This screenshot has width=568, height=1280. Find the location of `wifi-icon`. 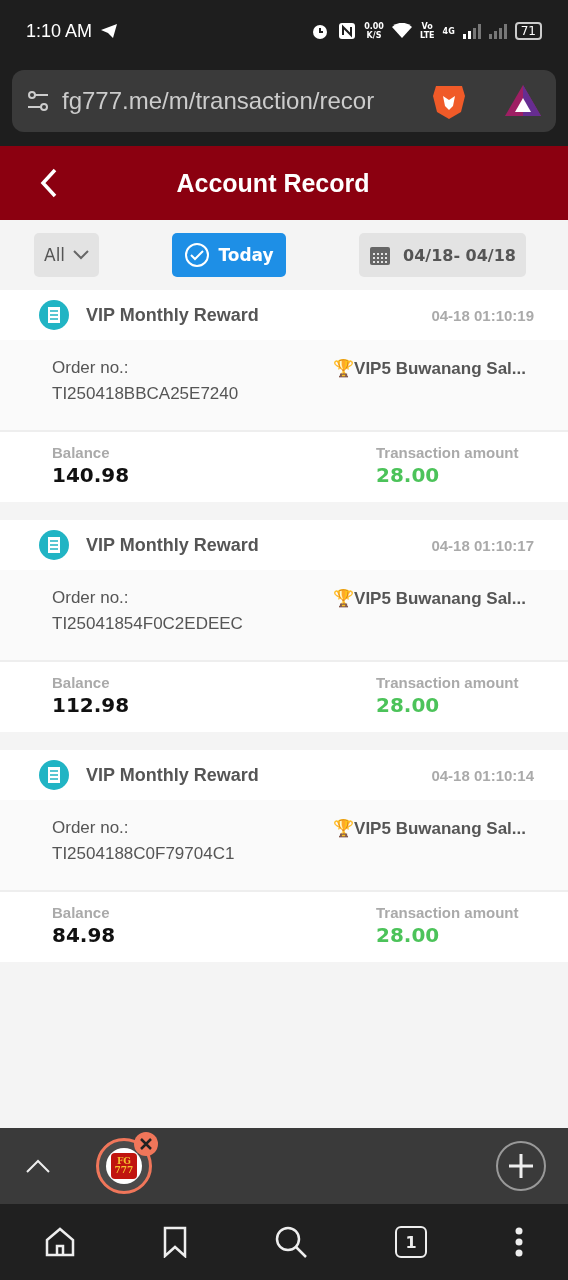

wifi-icon is located at coordinates (401, 31).